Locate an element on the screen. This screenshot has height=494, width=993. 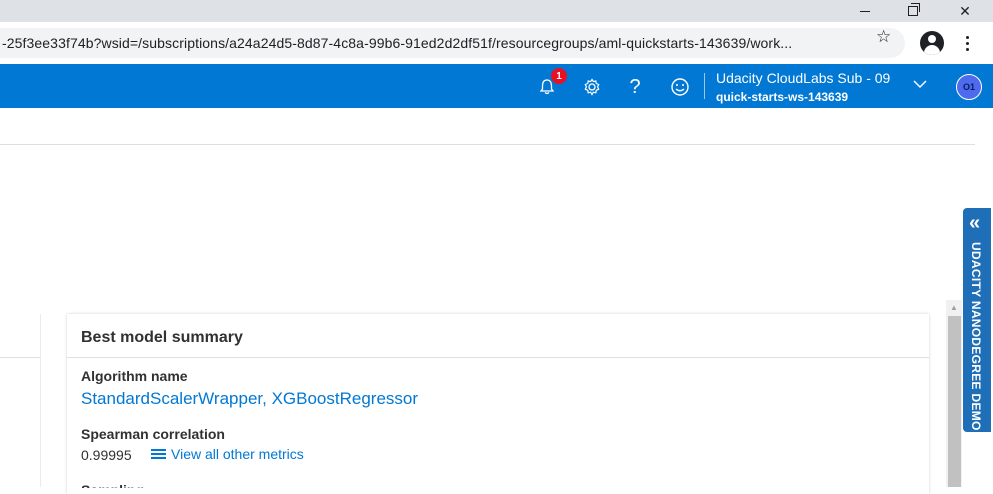
udacity-side-tab: « UDACITY NANODEGREE DEMO is located at coordinates (977, 320).